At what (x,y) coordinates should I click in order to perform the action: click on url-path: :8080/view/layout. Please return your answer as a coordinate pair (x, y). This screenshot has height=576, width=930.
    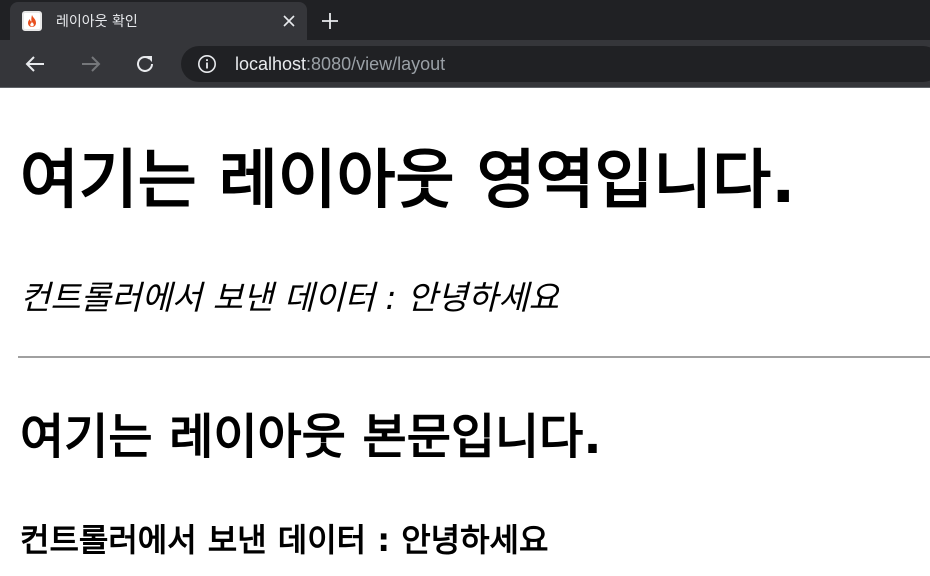
    Looking at the image, I should click on (376, 63).